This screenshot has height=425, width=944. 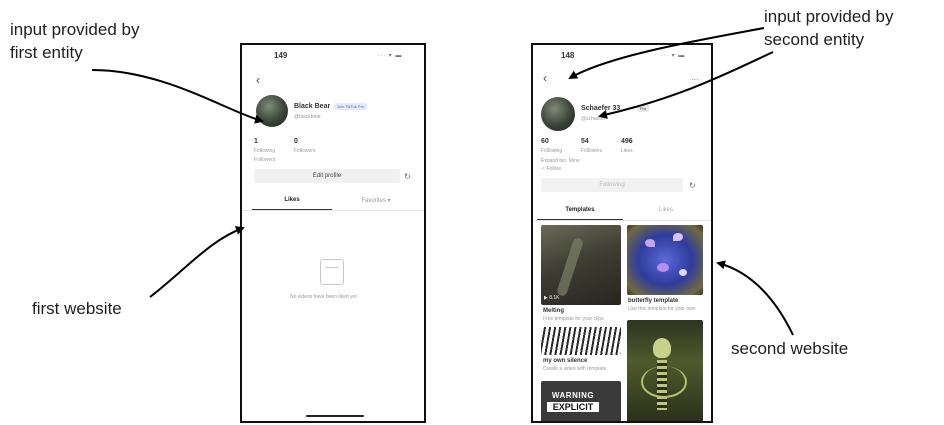 What do you see at coordinates (376, 200) in the screenshot?
I see `tab-favorites: Favorites ▾` at bounding box center [376, 200].